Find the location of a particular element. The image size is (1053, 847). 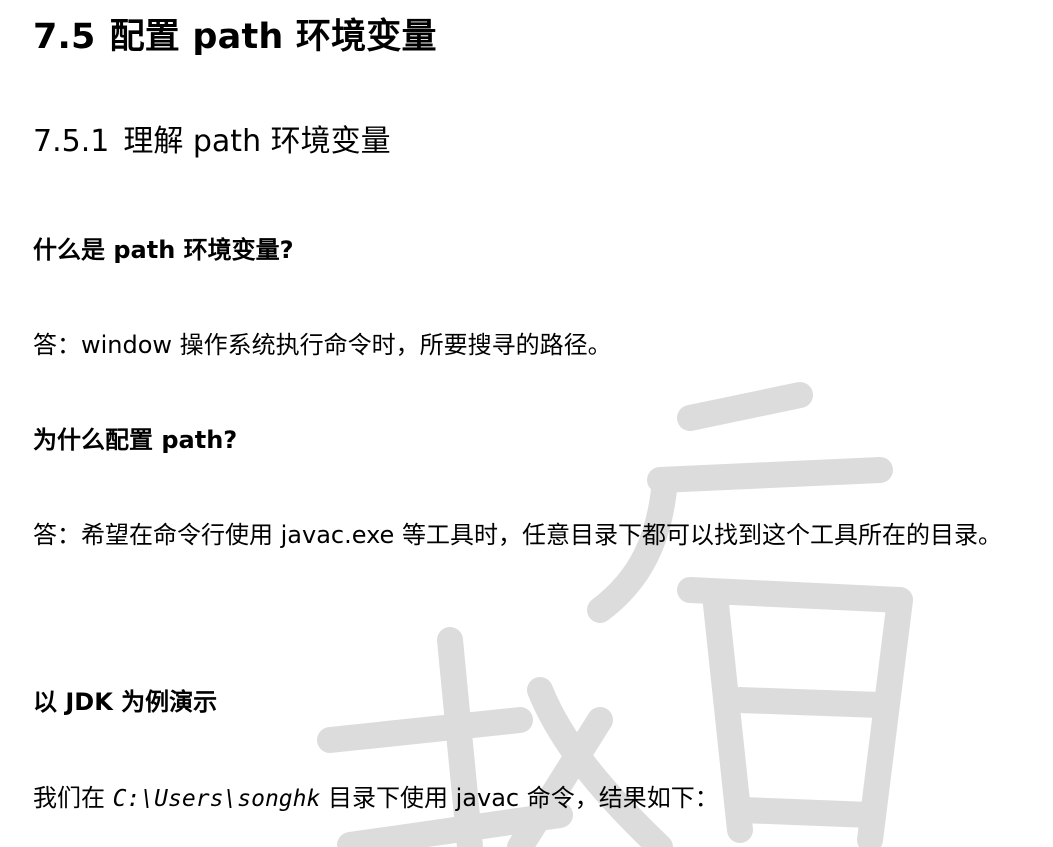

section-number: 7.5 is located at coordinates (64, 37).